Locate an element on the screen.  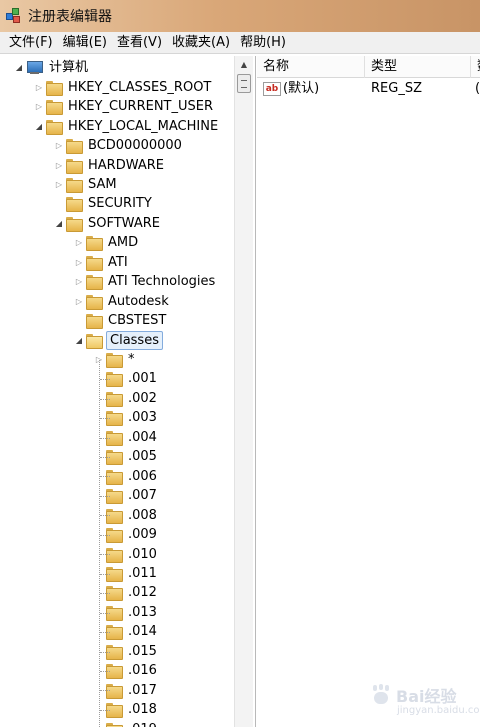
tree-node-key: ▷ Autodesk is located at coordinates (122, 301).